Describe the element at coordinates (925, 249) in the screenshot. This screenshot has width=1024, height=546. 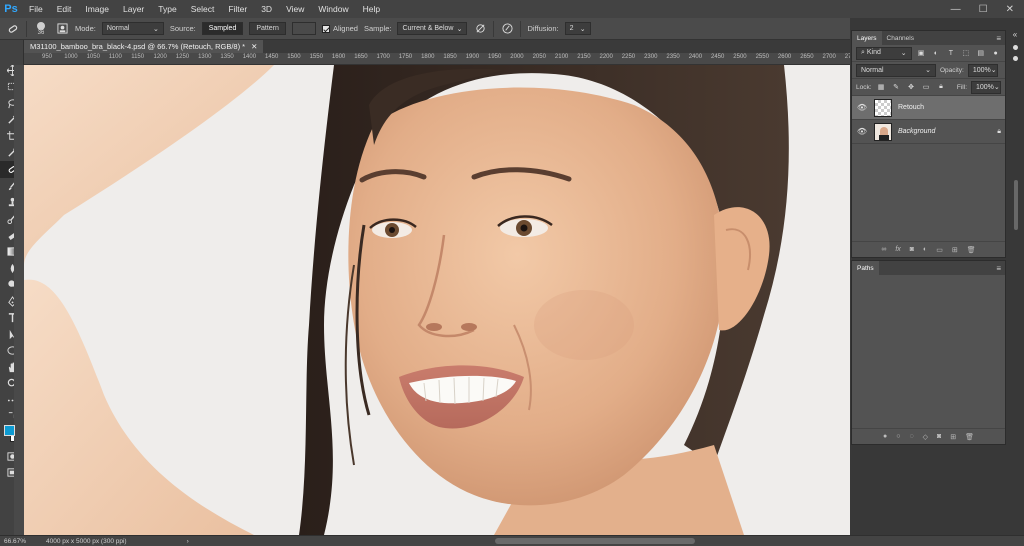
I see `adjustment-layer-icon: ◐` at that location.